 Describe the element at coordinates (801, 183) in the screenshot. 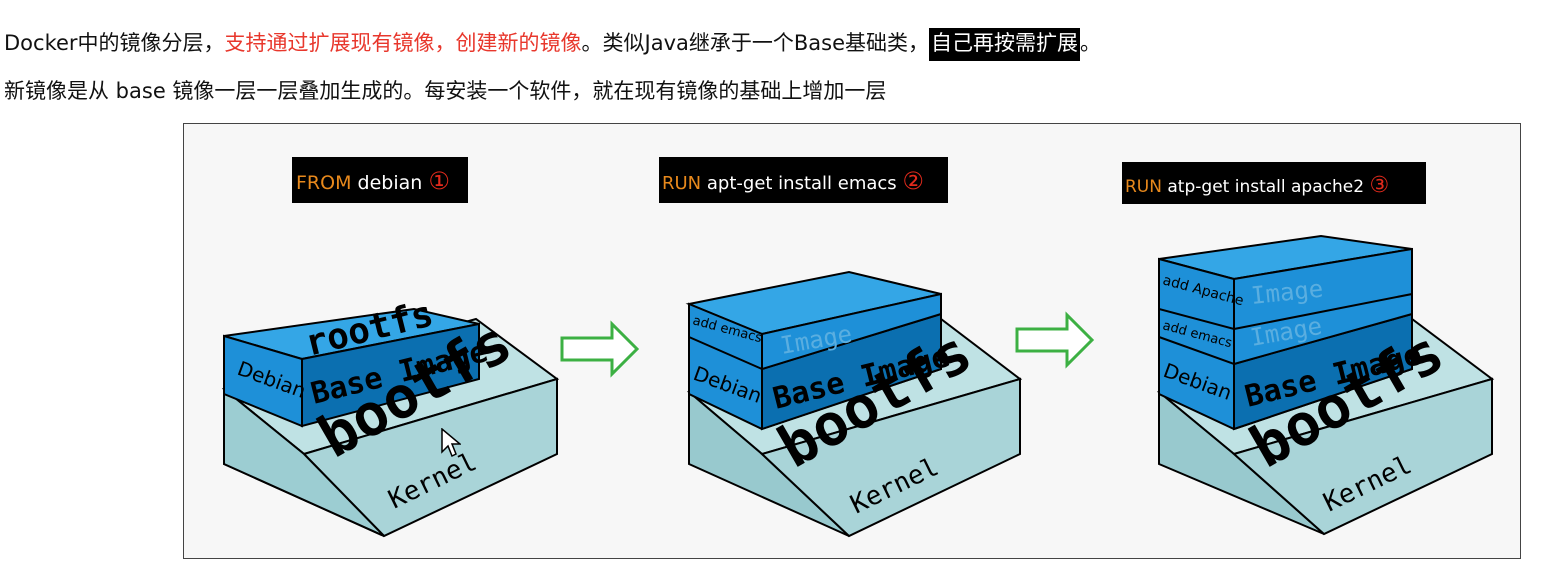

I see `stage-2-cmd-text: apt-get install emacs` at that location.